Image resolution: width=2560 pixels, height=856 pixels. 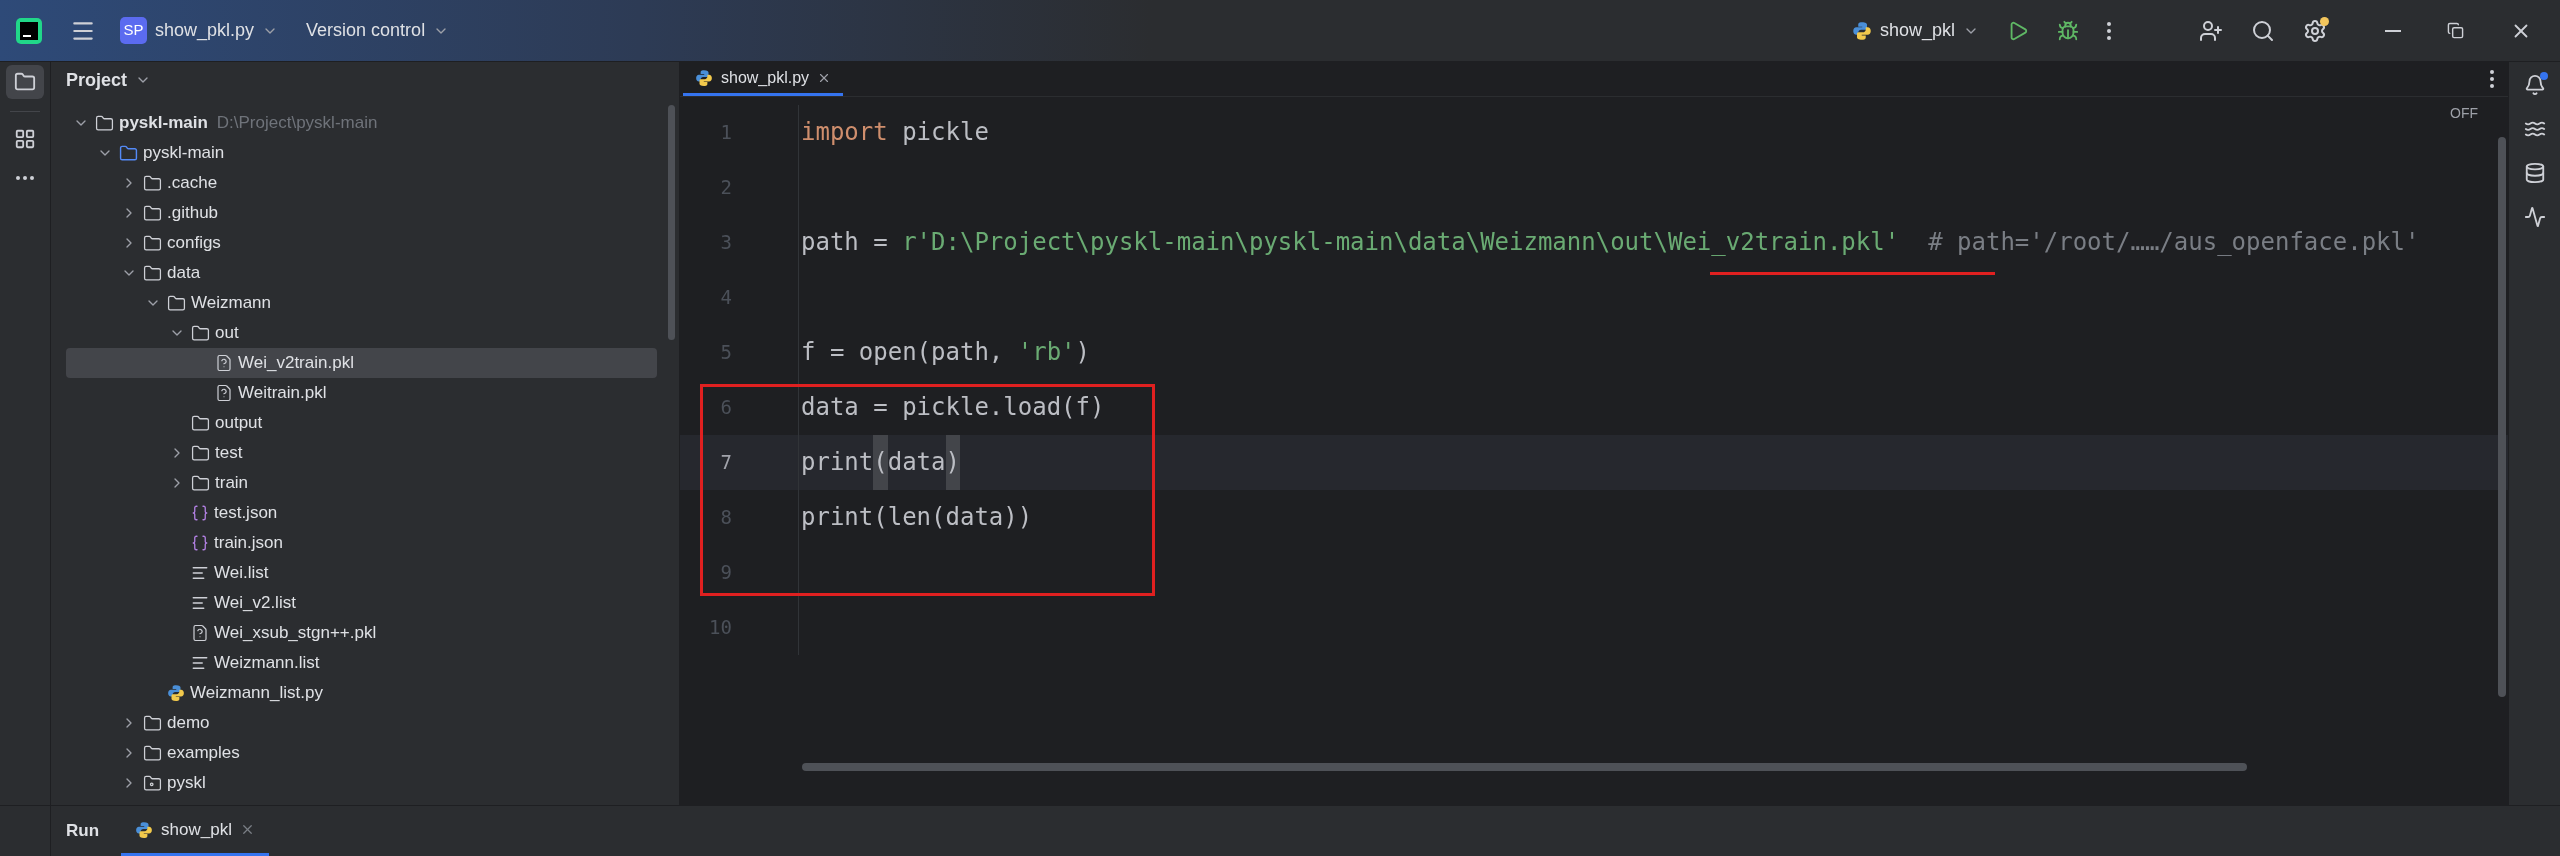 I want to click on tree-item: Weizmann_list.py, so click(x=361, y=693).